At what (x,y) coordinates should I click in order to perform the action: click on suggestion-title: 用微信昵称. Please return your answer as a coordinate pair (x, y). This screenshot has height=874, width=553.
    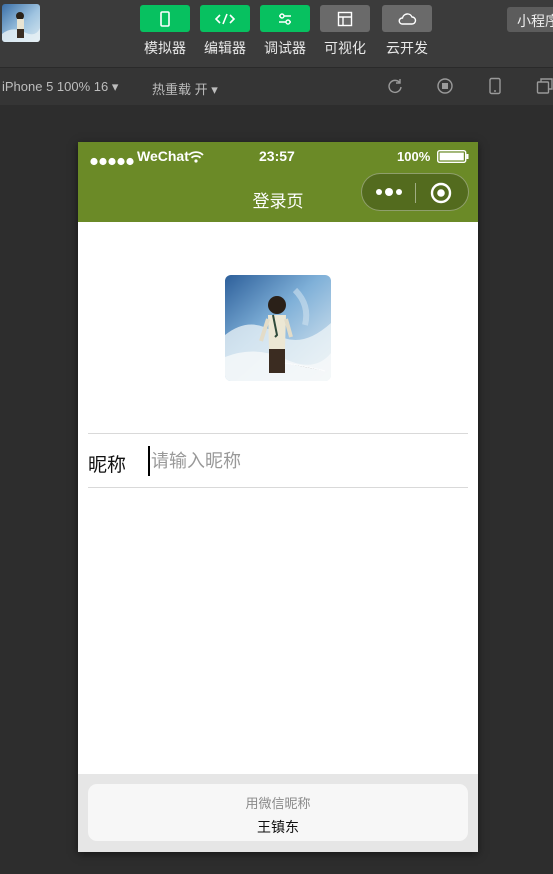
    Looking at the image, I should click on (278, 803).